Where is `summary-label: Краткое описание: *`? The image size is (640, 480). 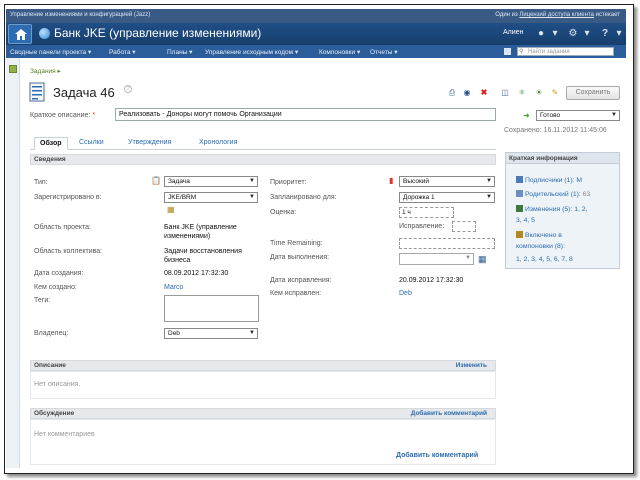 summary-label: Краткое описание: * is located at coordinates (63, 115).